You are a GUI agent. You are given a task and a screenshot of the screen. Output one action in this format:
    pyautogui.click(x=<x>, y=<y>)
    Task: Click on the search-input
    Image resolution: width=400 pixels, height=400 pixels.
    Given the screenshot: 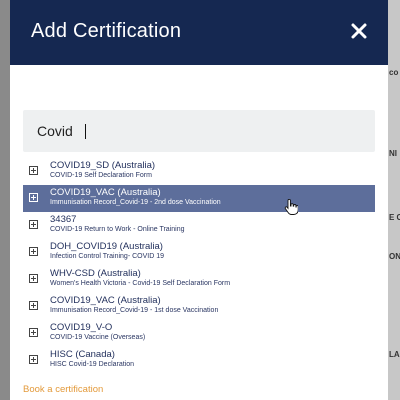 What is the action you would take?
    pyautogui.click(x=199, y=131)
    